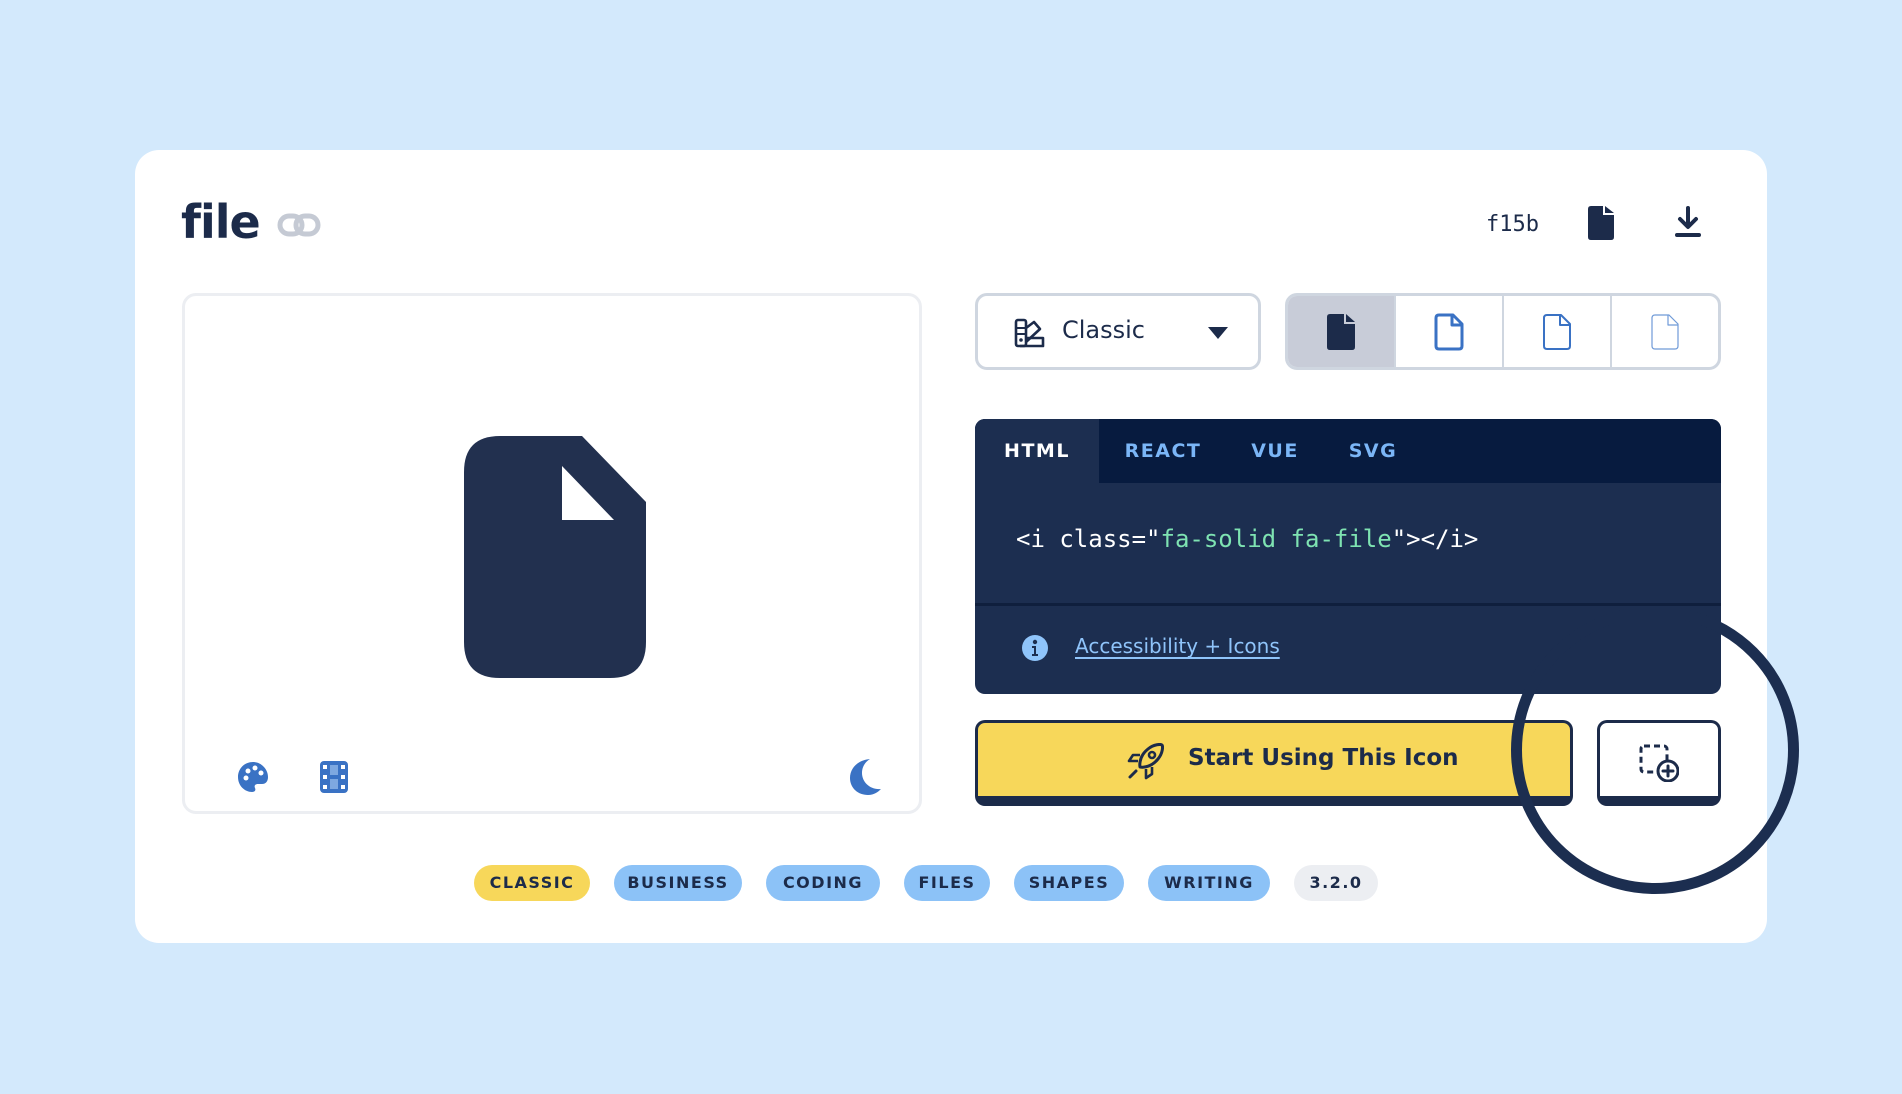 This screenshot has width=1902, height=1094. What do you see at coordinates (1088, 539) in the screenshot?
I see `code-prefix: <i class="` at bounding box center [1088, 539].